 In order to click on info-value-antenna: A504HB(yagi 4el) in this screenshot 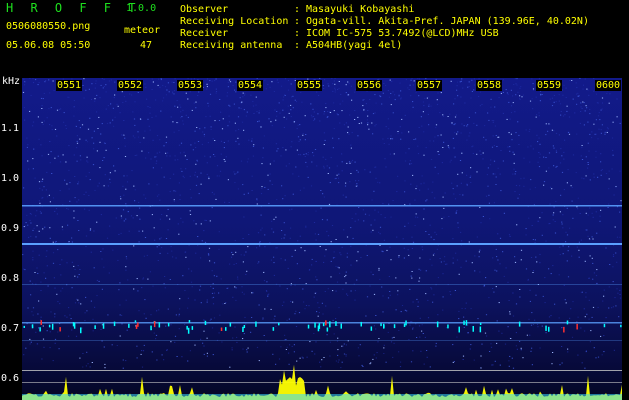, I will do `click(354, 45)`.